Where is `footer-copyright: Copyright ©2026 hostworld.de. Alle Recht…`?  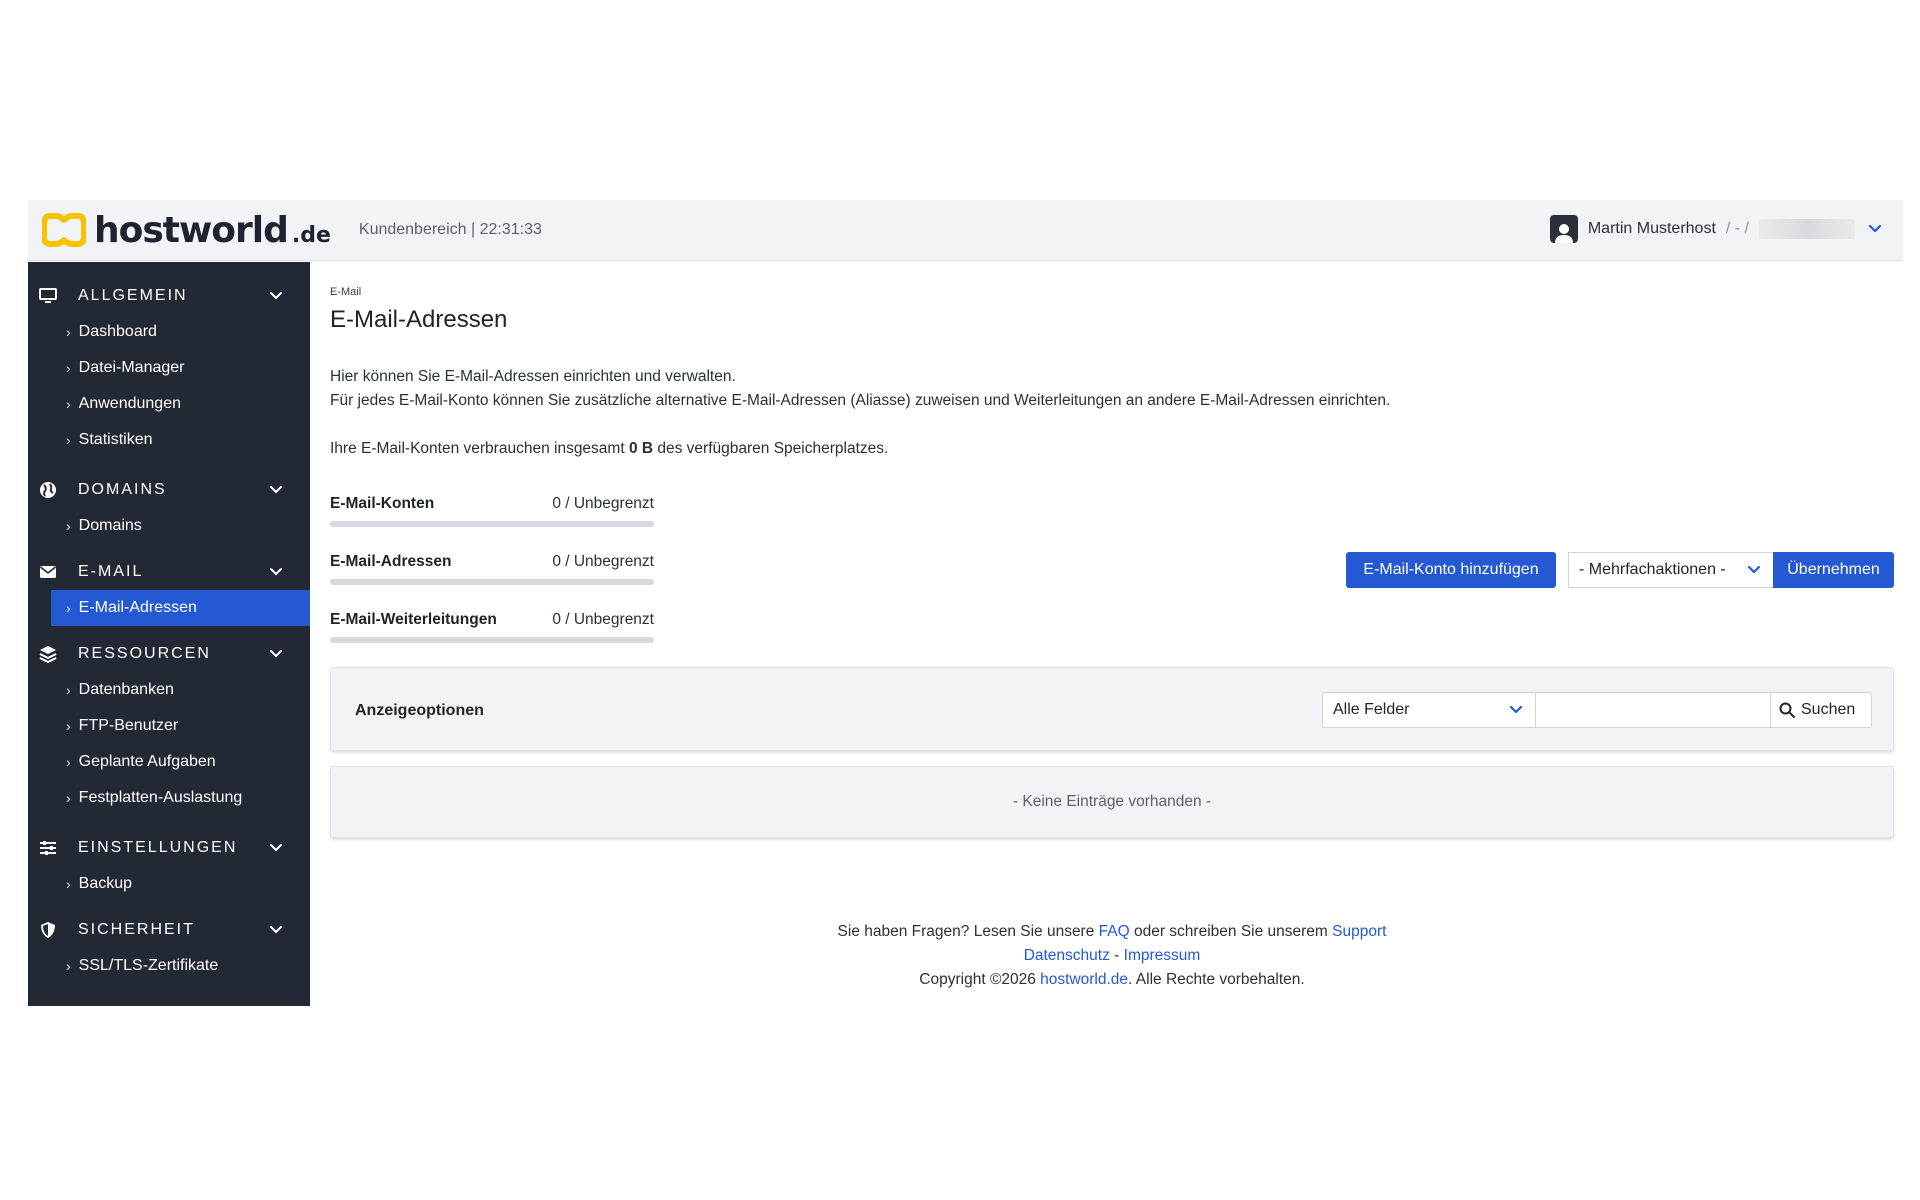 footer-copyright: Copyright ©2026 hostworld.de. Alle Recht… is located at coordinates (1112, 980).